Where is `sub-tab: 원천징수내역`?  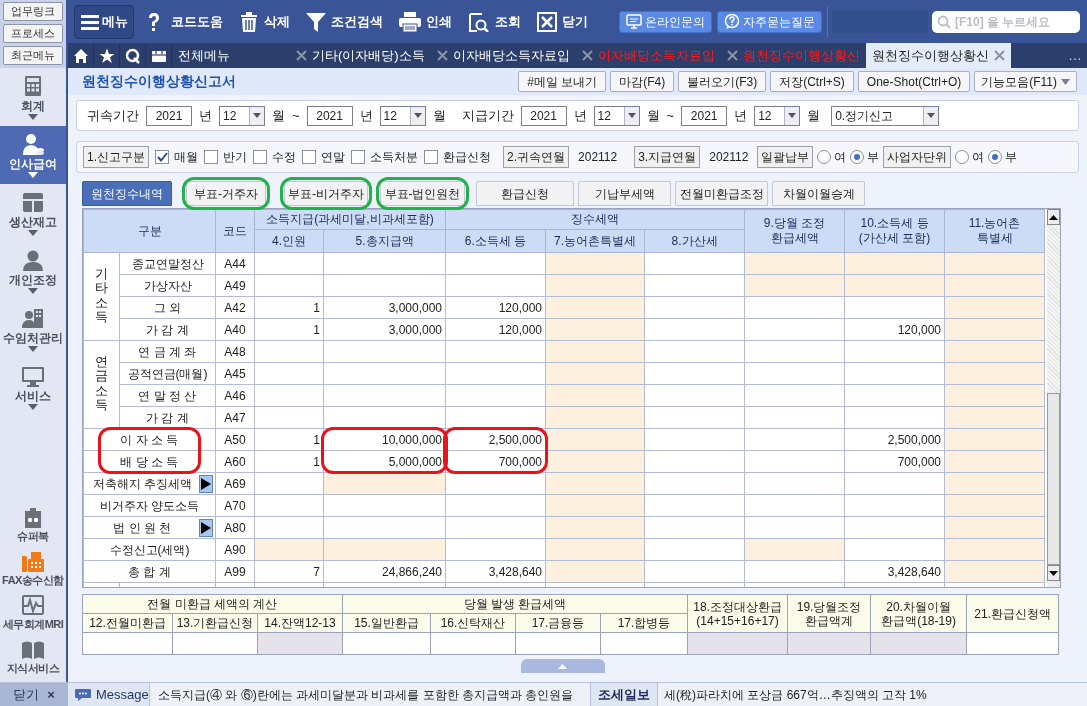 sub-tab: 원천징수내역 is located at coordinates (127, 193).